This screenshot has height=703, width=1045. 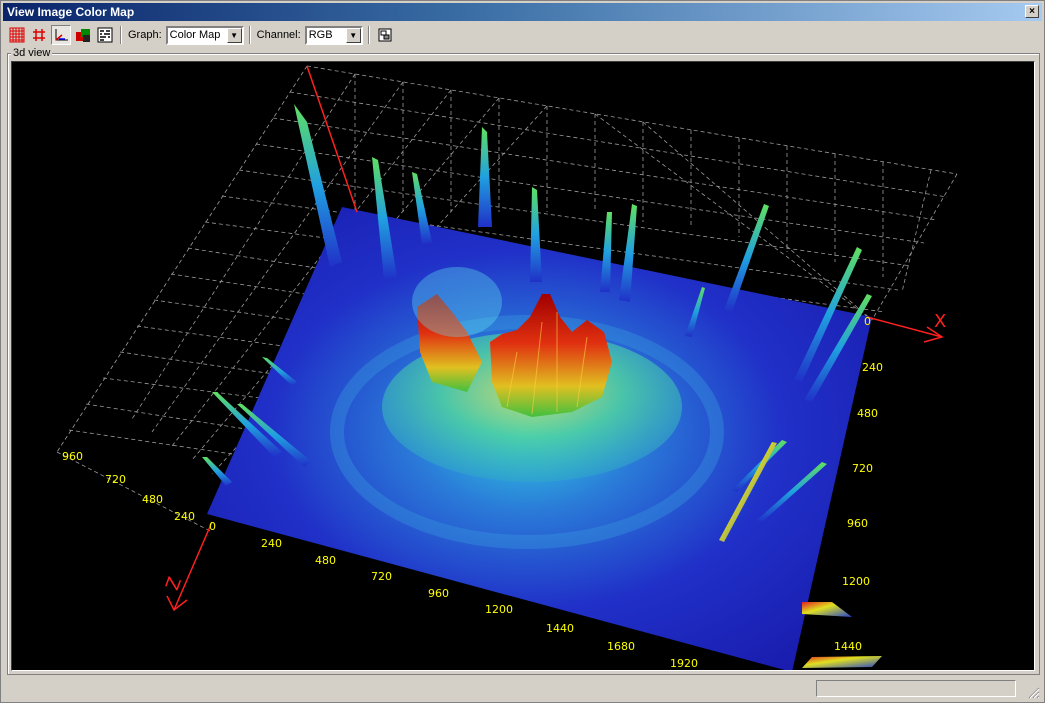 What do you see at coordinates (916, 688) in the screenshot?
I see `status-panel` at bounding box center [916, 688].